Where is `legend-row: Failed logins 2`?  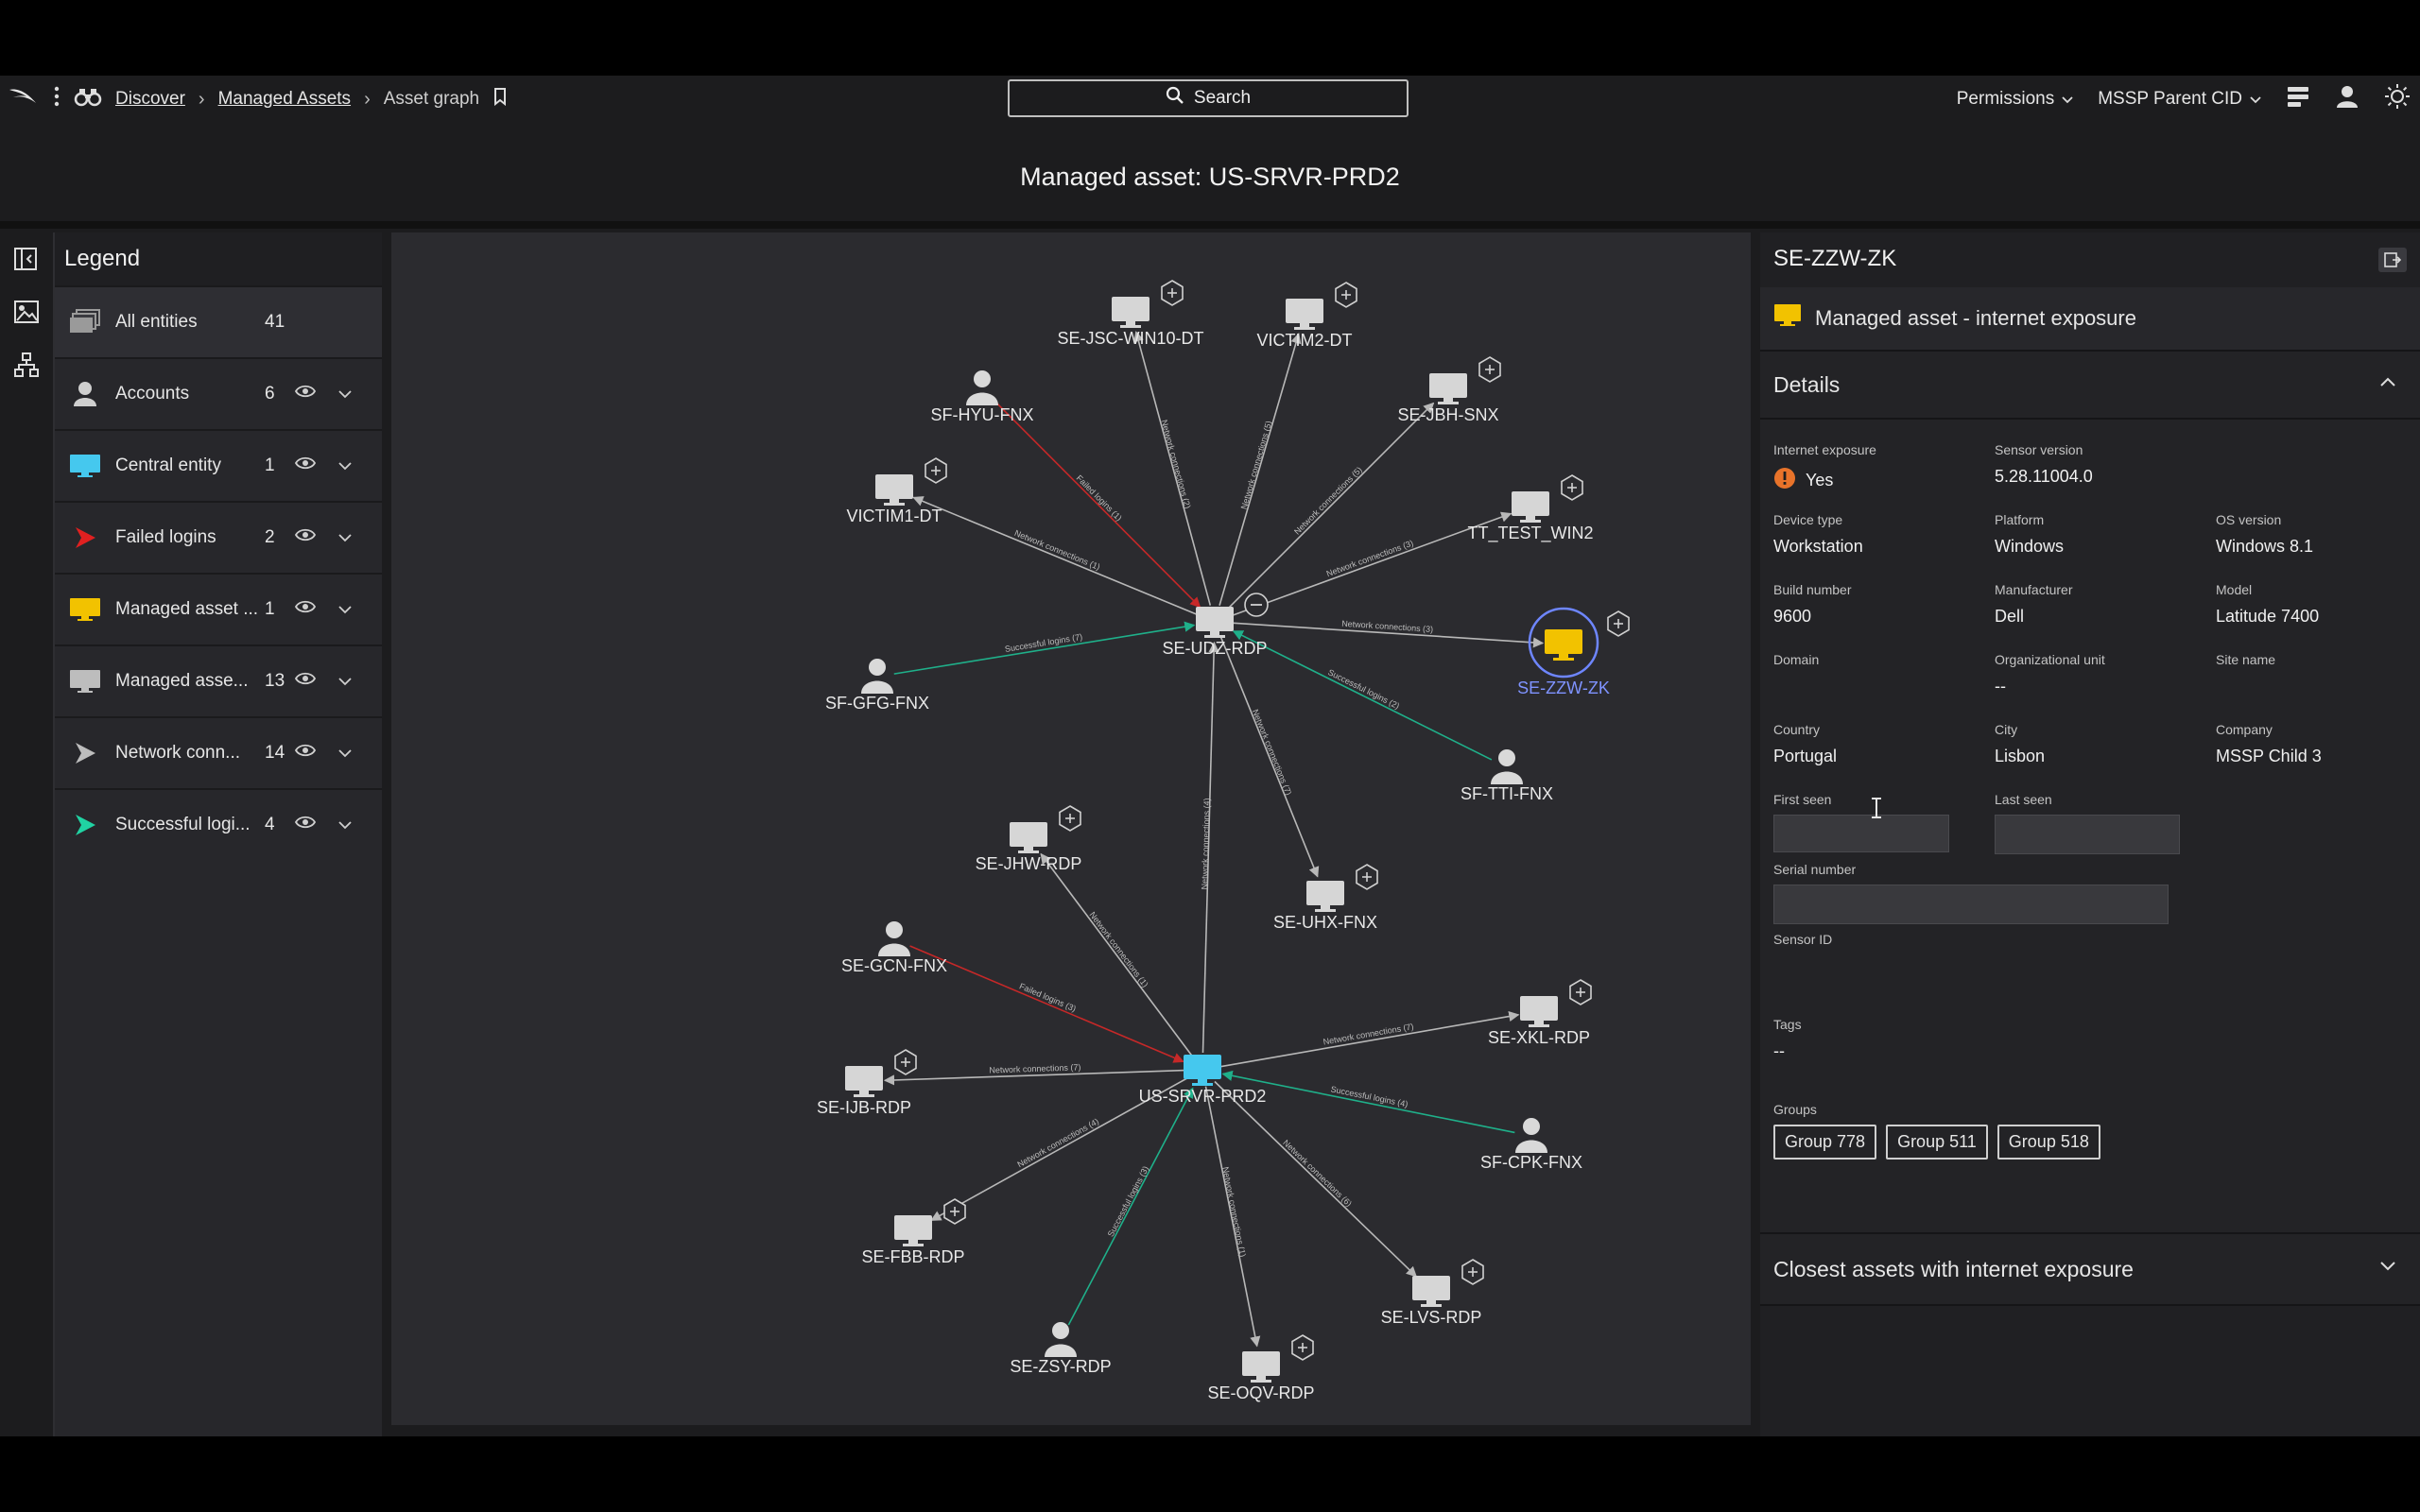 legend-row: Failed logins 2 is located at coordinates (218, 537).